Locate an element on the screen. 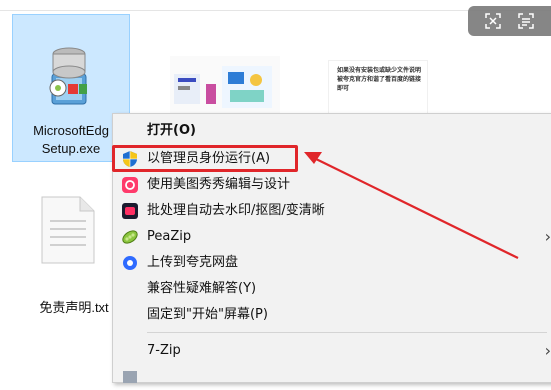  menu-item-label: 上传到夸克网盘 is located at coordinates (193, 262).